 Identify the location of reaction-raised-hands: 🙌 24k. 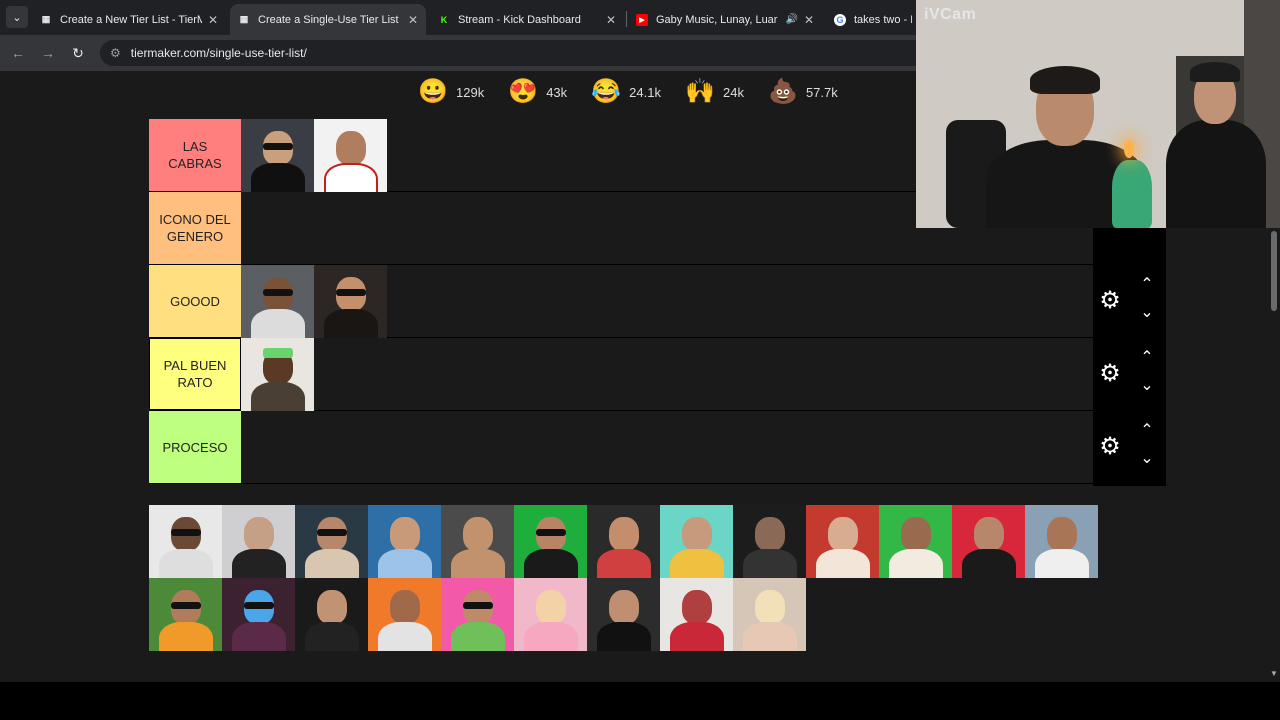
(714, 92).